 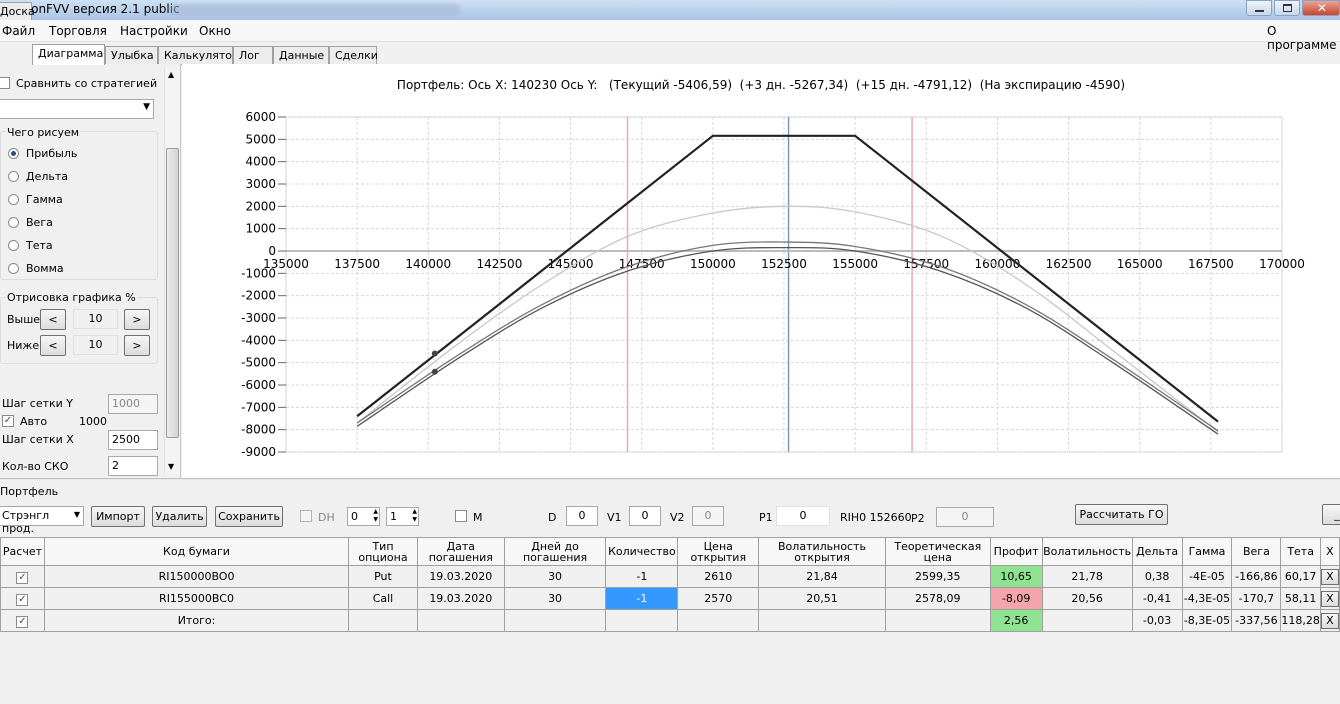 I want to click on col-vega: Вега, so click(x=1256, y=551).